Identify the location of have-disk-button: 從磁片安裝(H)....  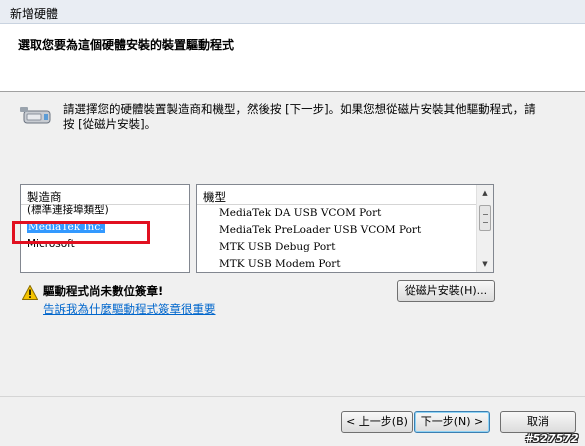
(446, 291).